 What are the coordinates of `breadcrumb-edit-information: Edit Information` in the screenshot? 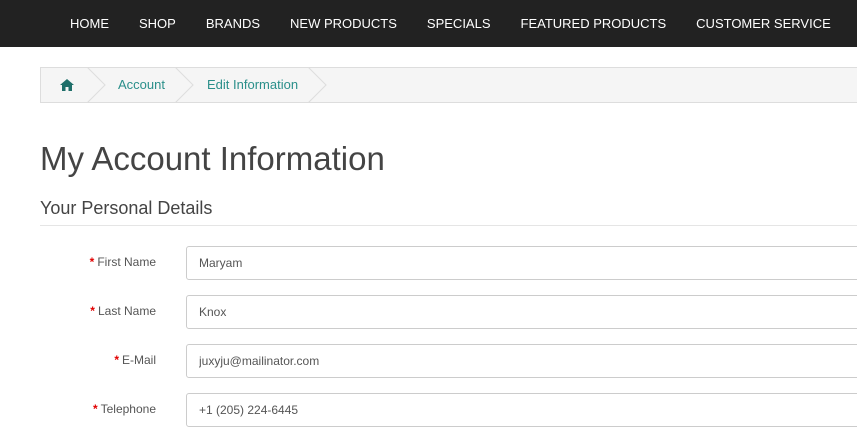 It's located at (252, 85).